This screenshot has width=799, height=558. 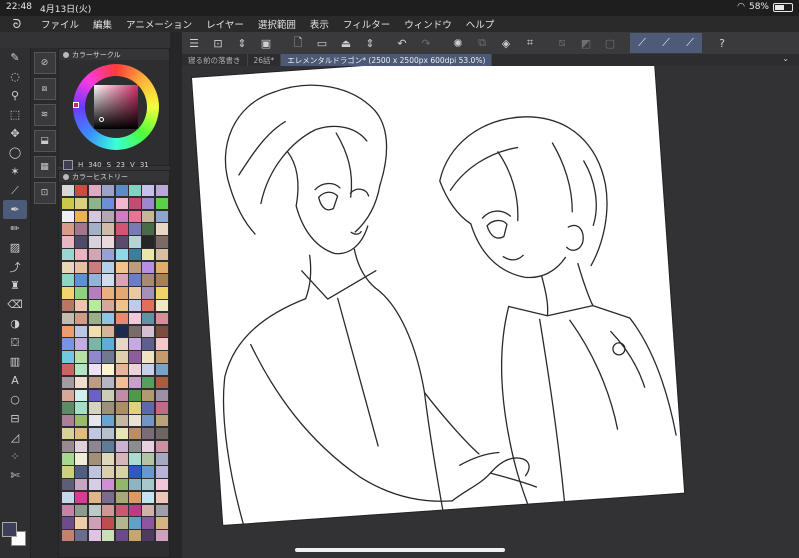 What do you see at coordinates (15, 456) in the screenshot?
I see `correct-line-icon: ⁘` at bounding box center [15, 456].